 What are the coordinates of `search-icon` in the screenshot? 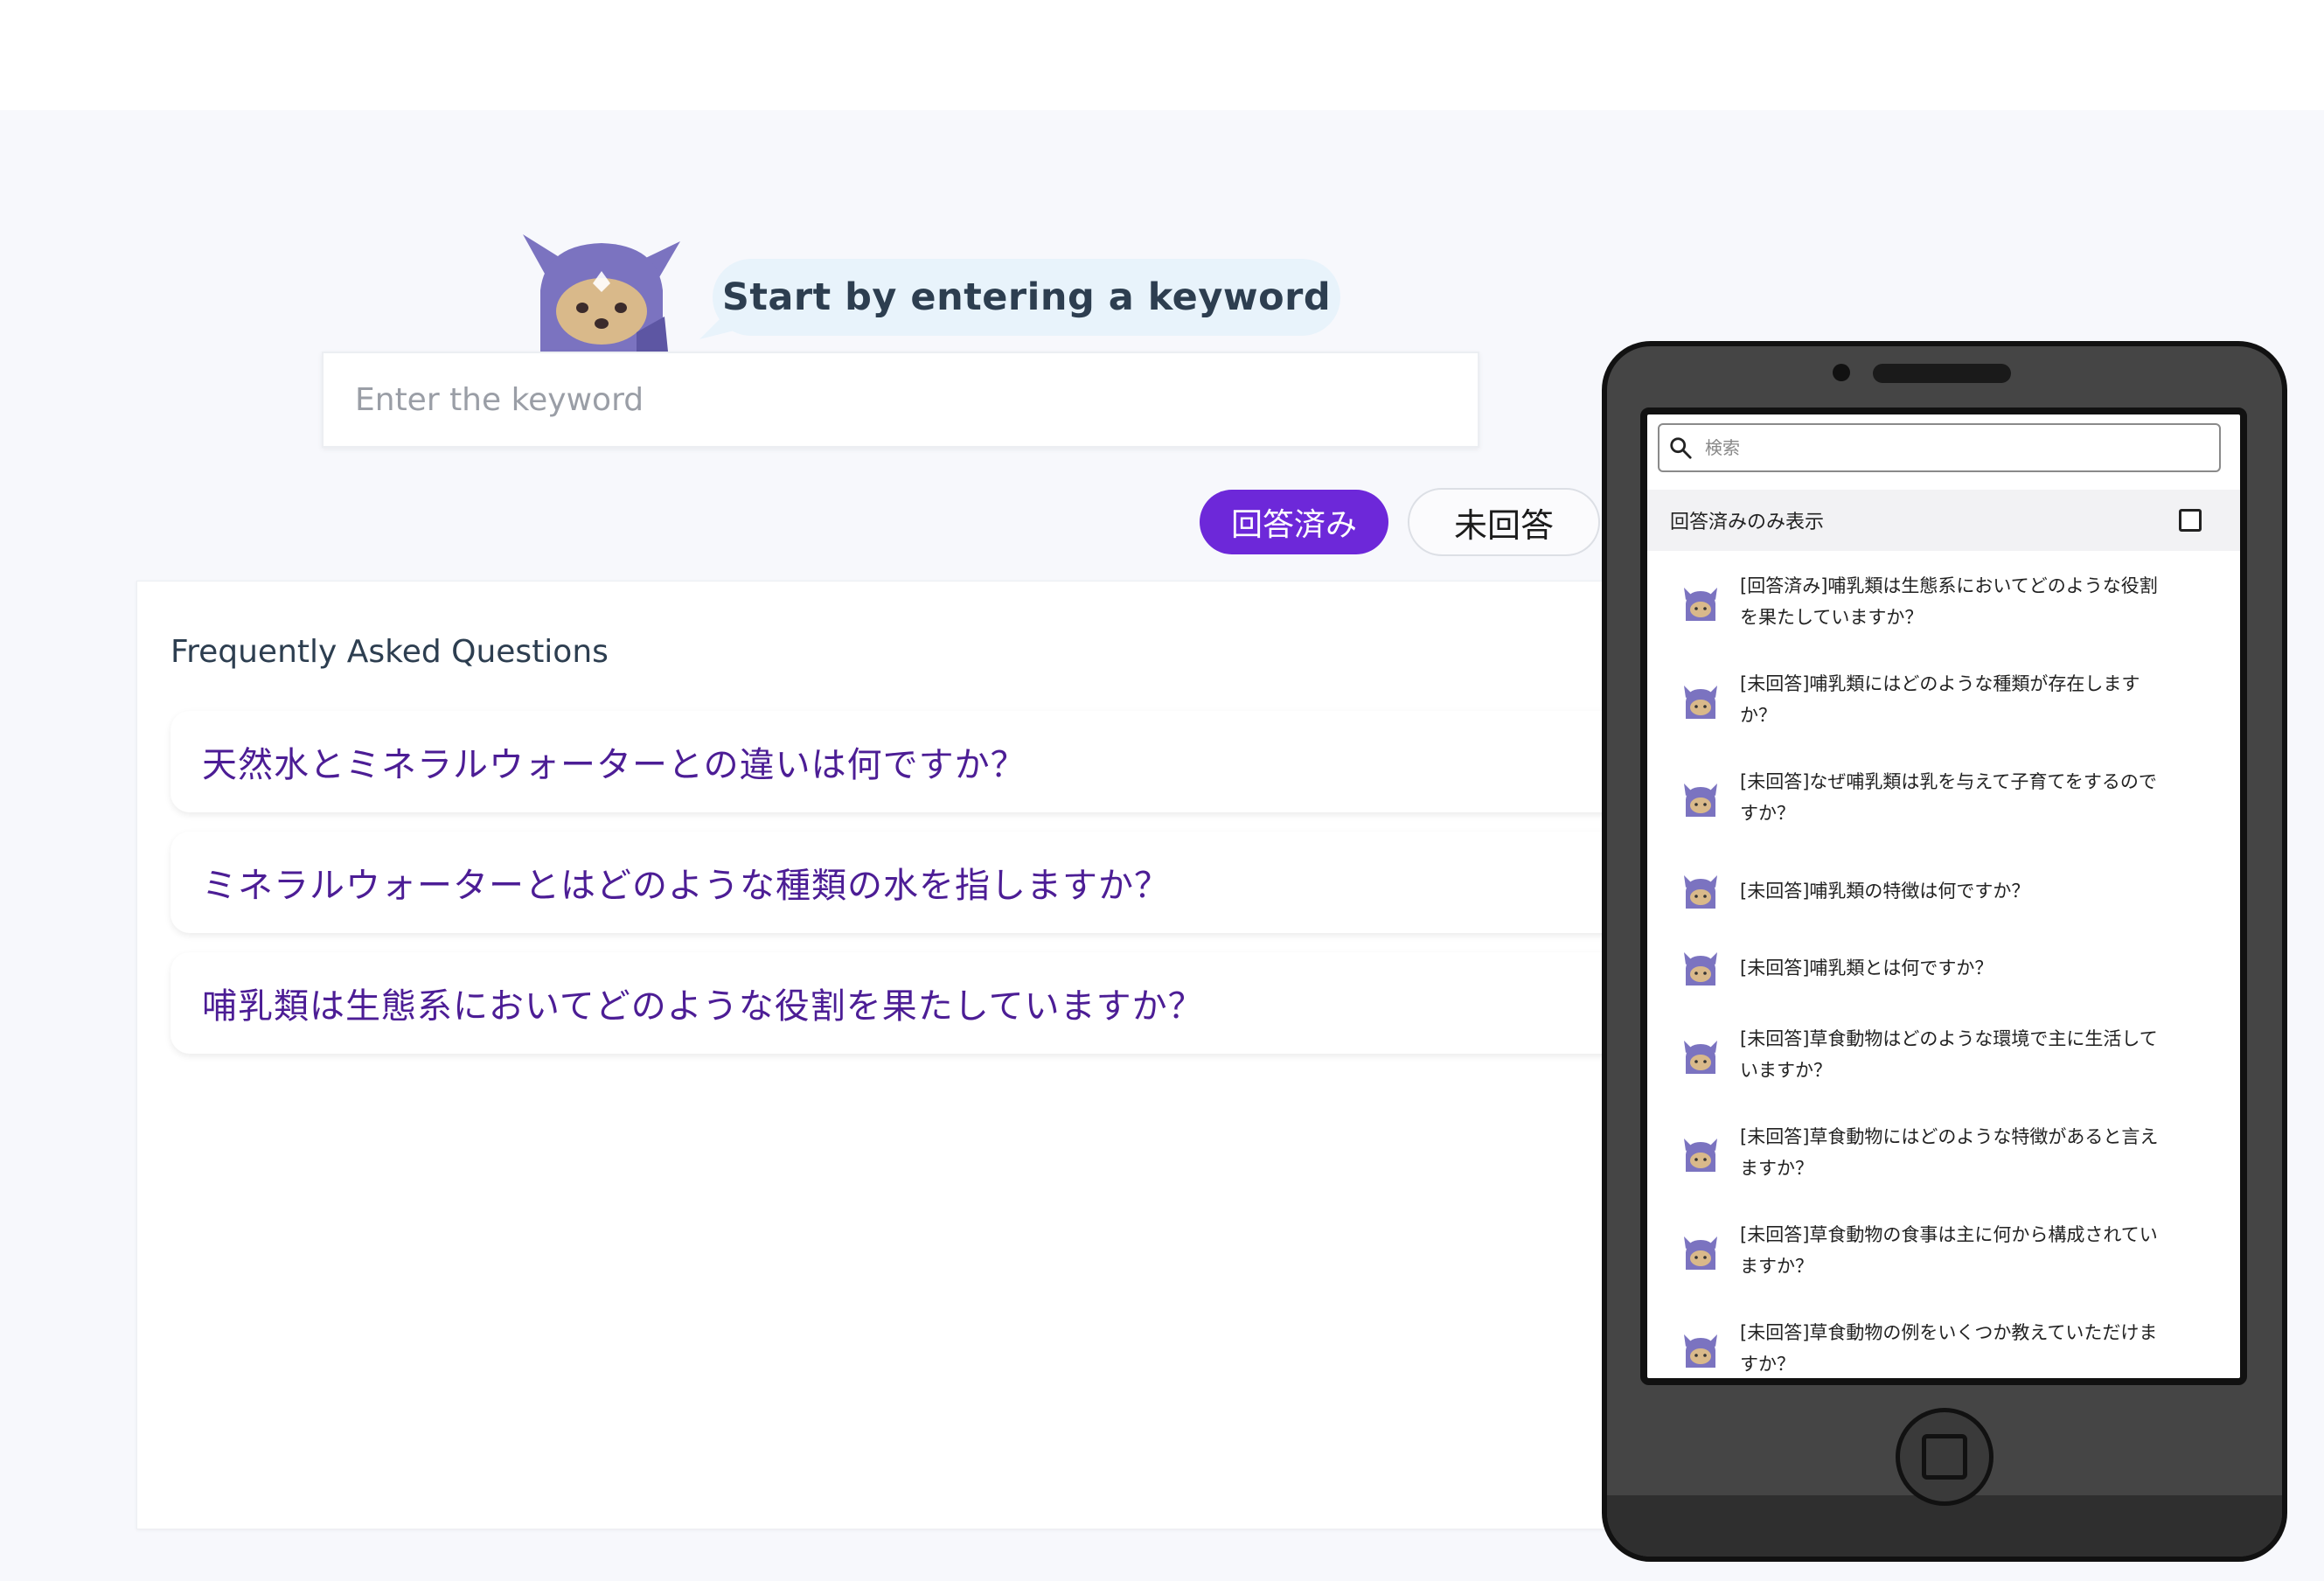 It's located at (1681, 448).